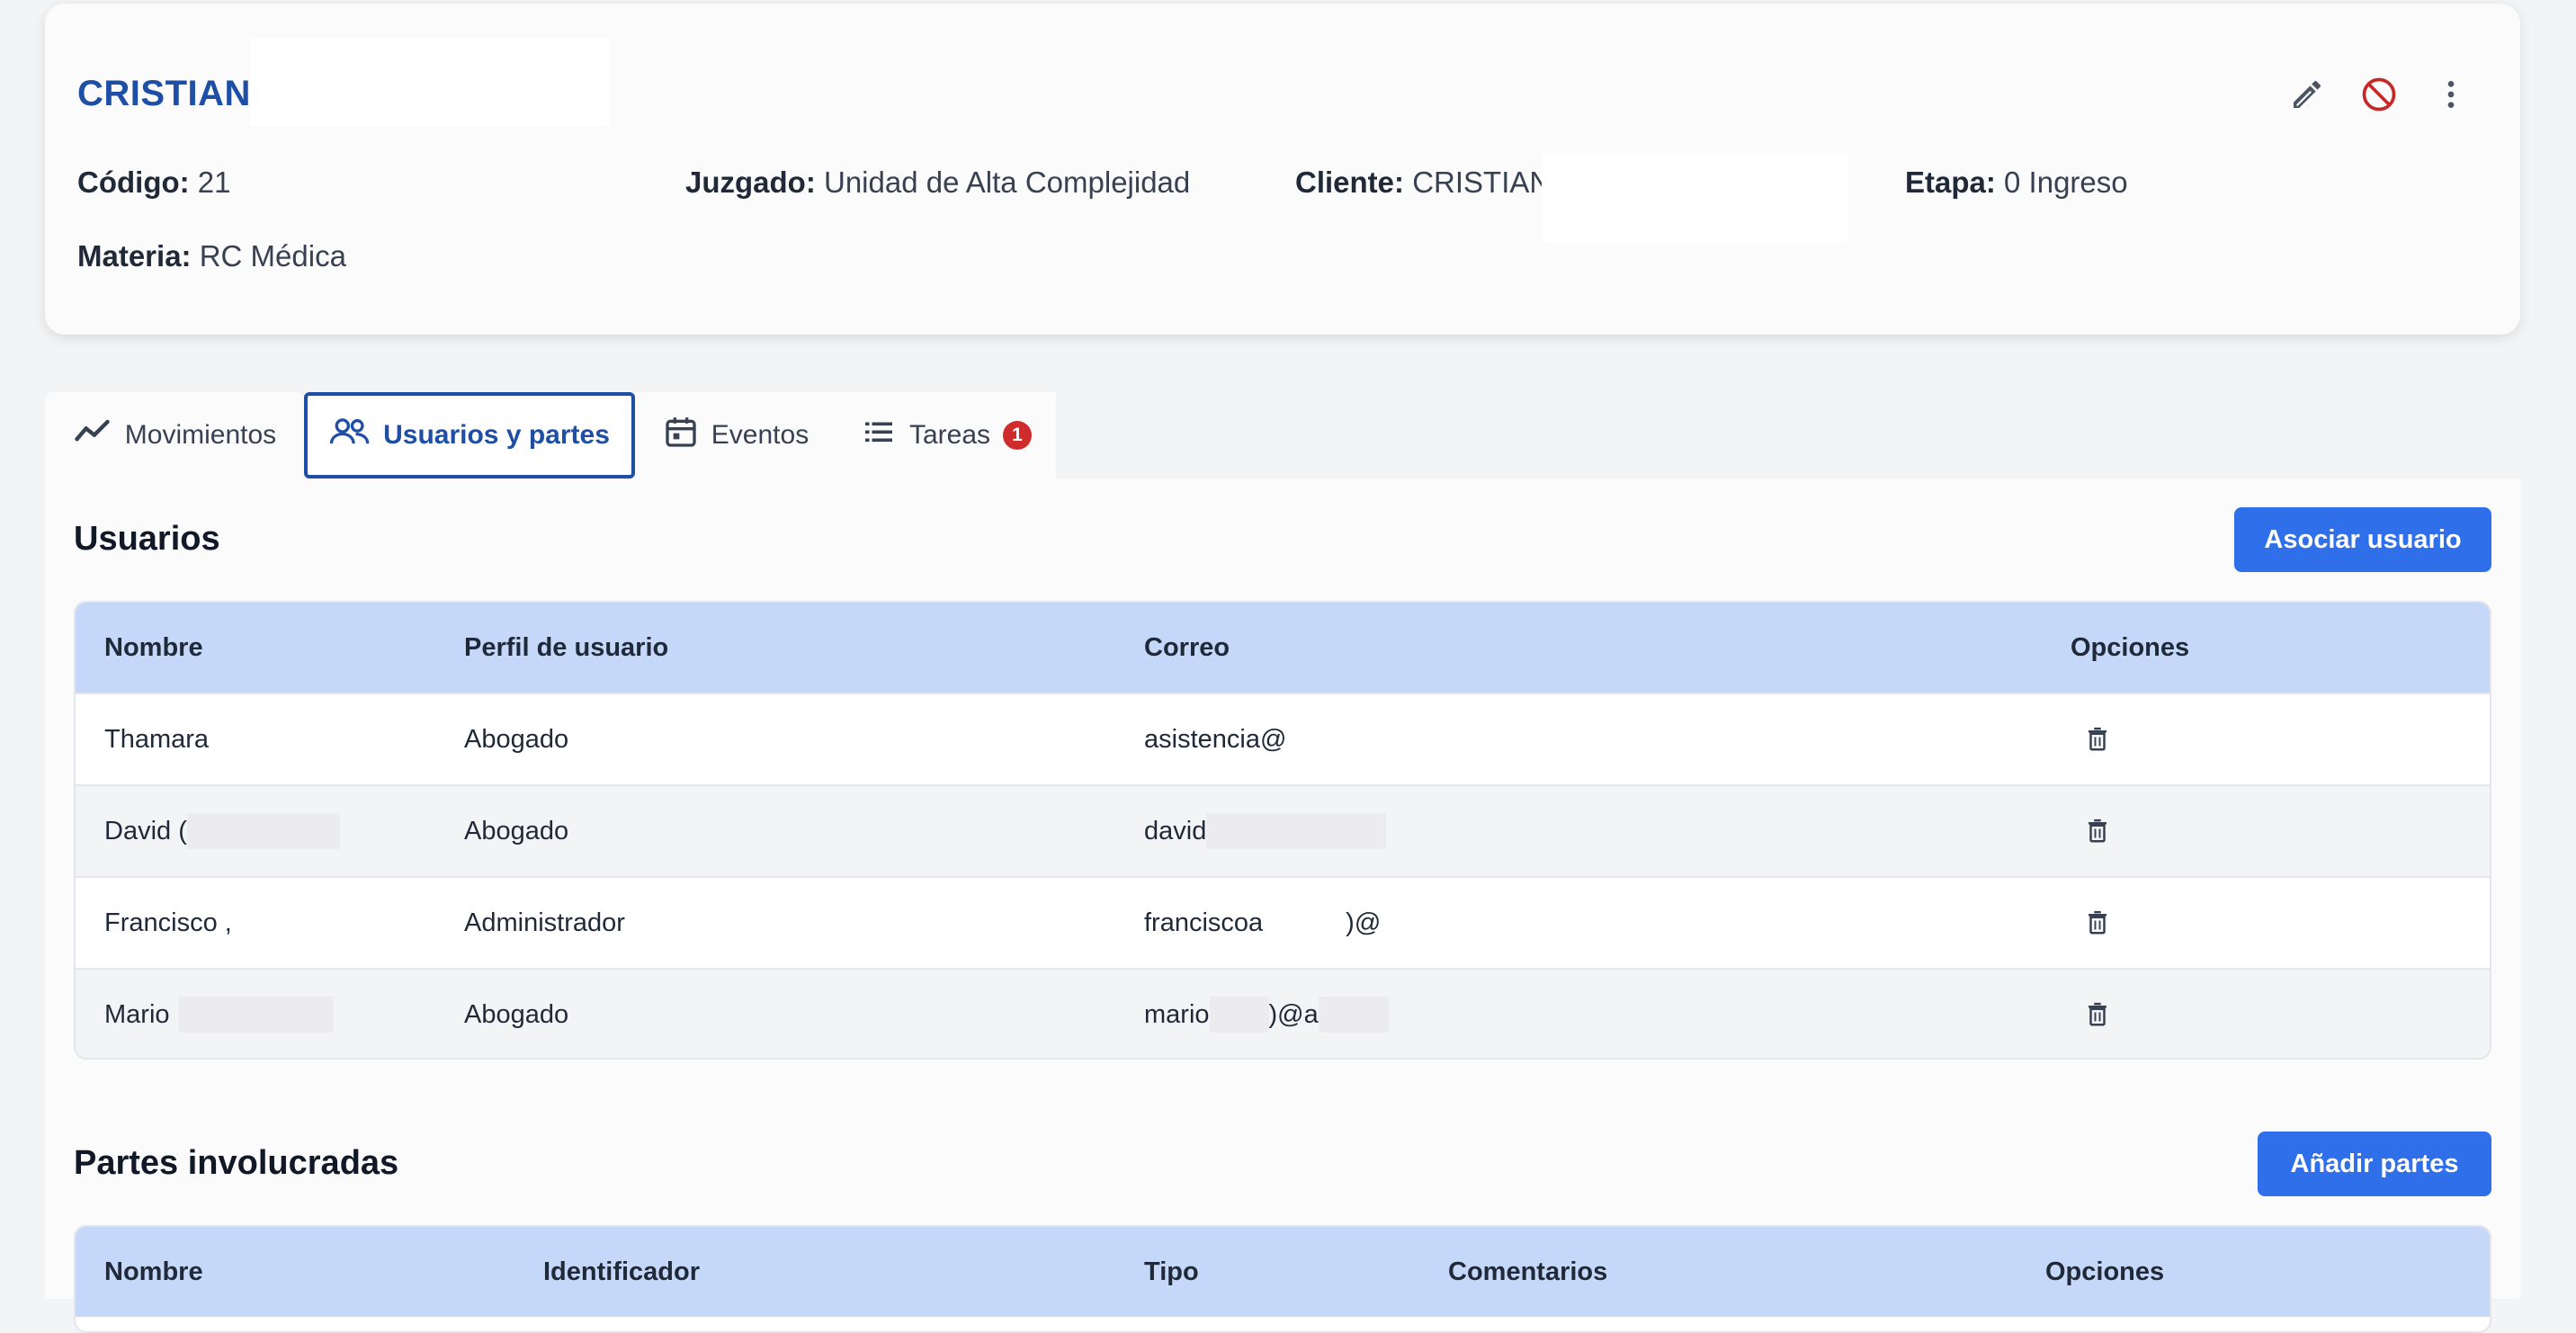 This screenshot has height=1333, width=2576. Describe the element at coordinates (236, 1163) in the screenshot. I see `partes-title: Partes involucradas` at that location.